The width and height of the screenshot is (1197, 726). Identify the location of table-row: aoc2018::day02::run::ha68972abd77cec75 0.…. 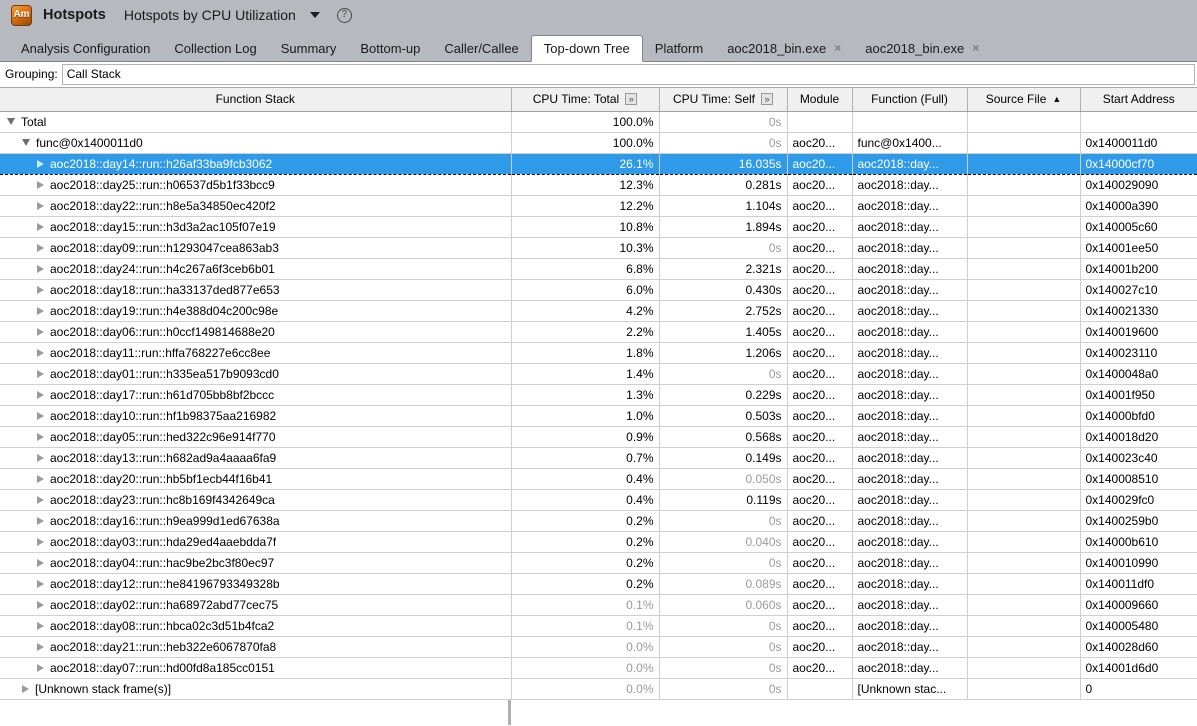
(598, 605).